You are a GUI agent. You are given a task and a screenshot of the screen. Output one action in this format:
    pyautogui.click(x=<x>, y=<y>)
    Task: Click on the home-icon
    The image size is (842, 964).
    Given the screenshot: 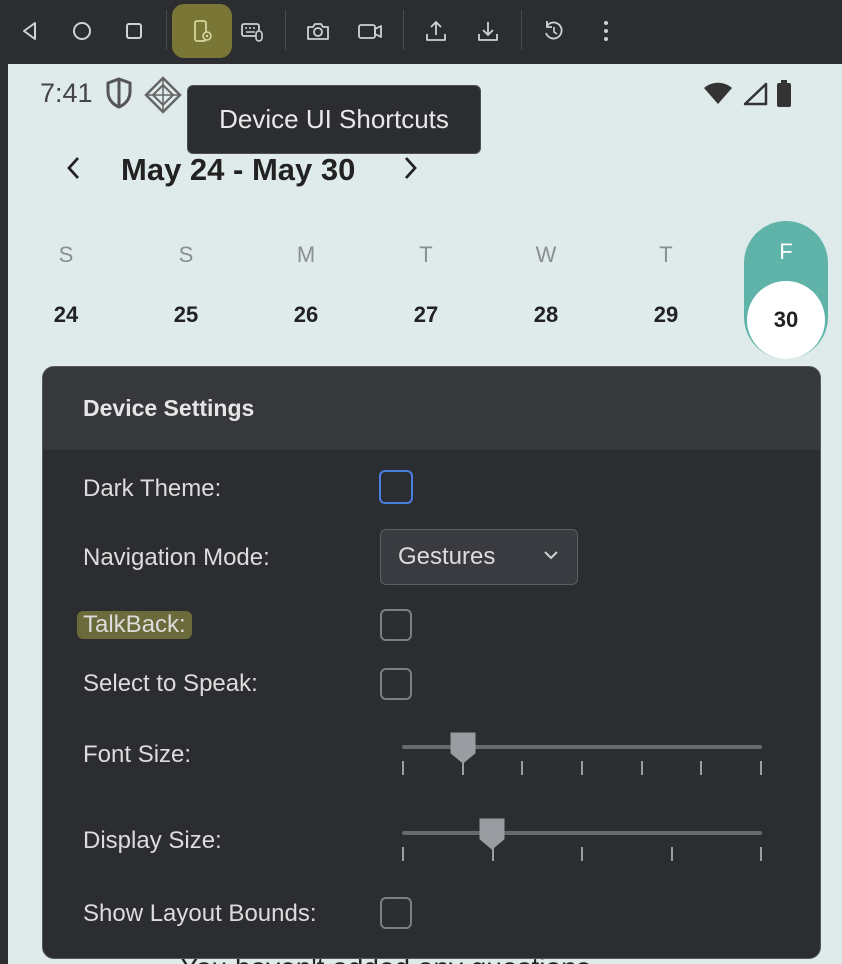 What is the action you would take?
    pyautogui.click(x=82, y=31)
    